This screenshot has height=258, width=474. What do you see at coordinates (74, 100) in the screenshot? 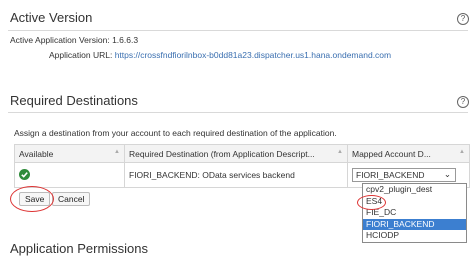
I see `required-destinations-title: Required Destinations` at bounding box center [74, 100].